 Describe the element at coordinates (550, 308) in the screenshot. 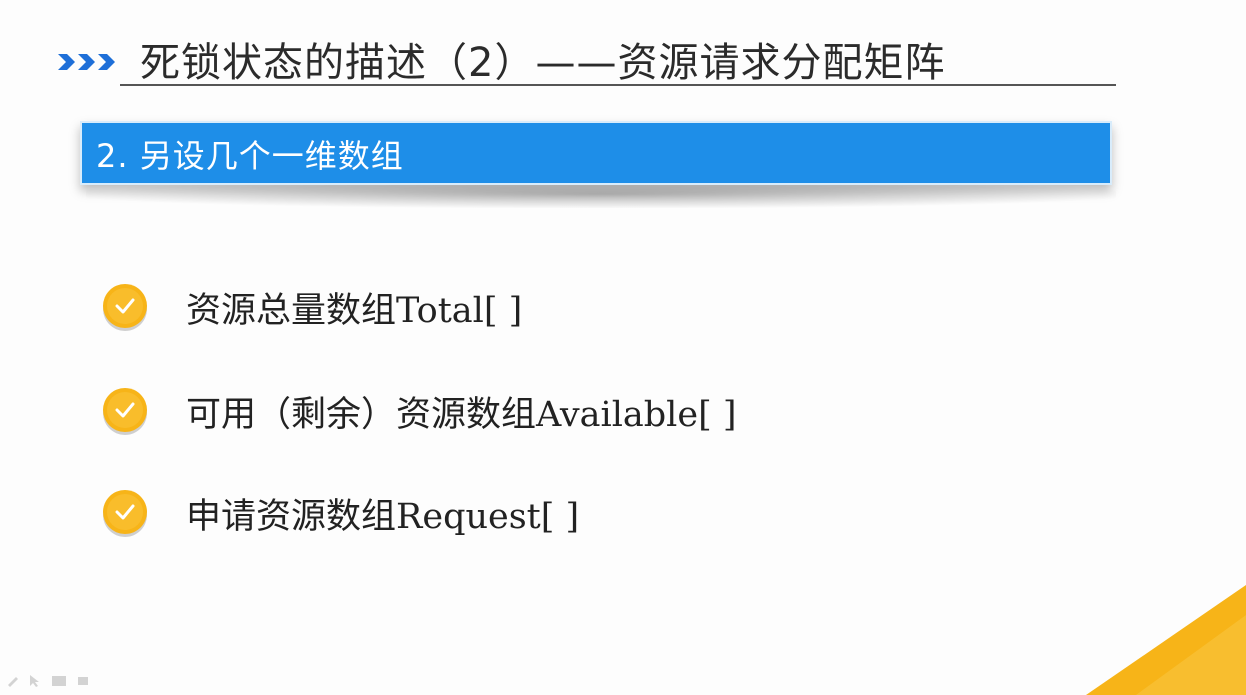

I see `list-item: 资源总量数组Total[ ]` at that location.